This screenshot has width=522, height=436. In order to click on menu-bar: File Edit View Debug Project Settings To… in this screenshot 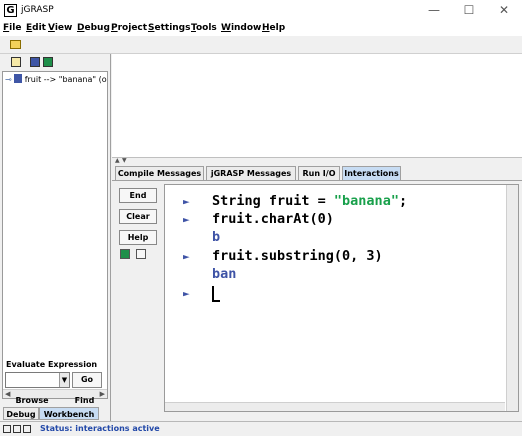, I will do `click(261, 29)`.